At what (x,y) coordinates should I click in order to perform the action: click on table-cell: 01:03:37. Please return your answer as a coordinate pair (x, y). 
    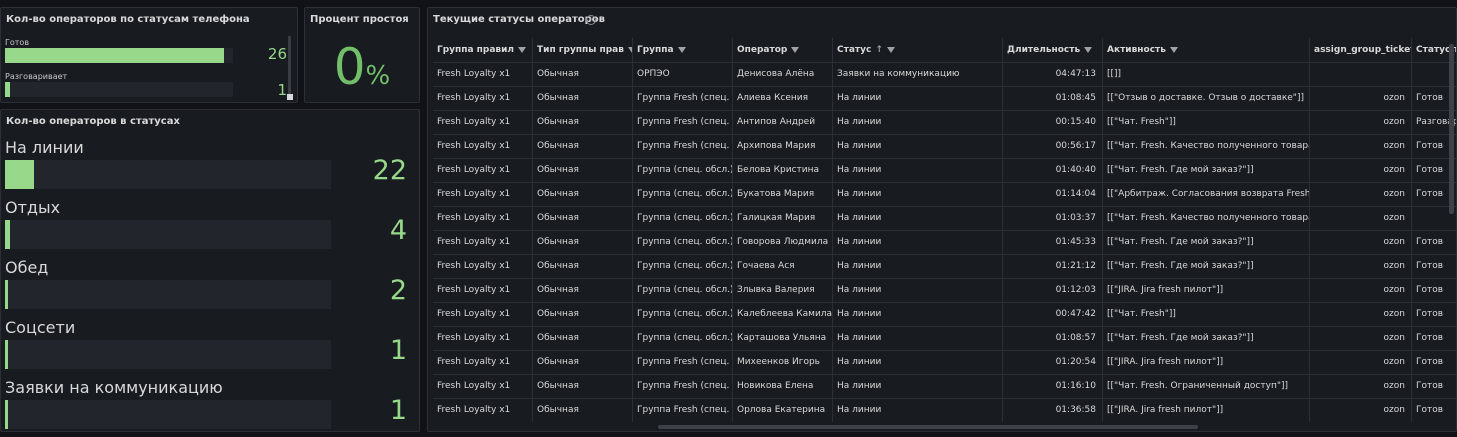
    Looking at the image, I should click on (1053, 218).